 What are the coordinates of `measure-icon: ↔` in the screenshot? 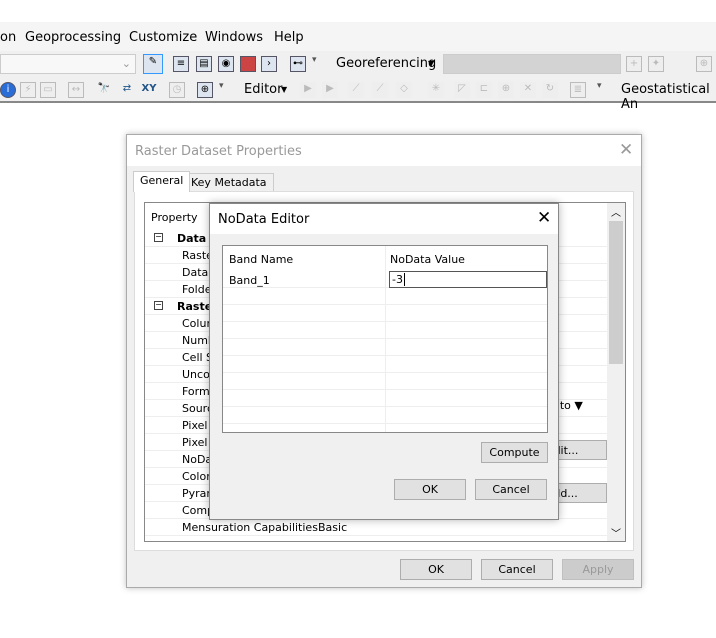 It's located at (76, 90).